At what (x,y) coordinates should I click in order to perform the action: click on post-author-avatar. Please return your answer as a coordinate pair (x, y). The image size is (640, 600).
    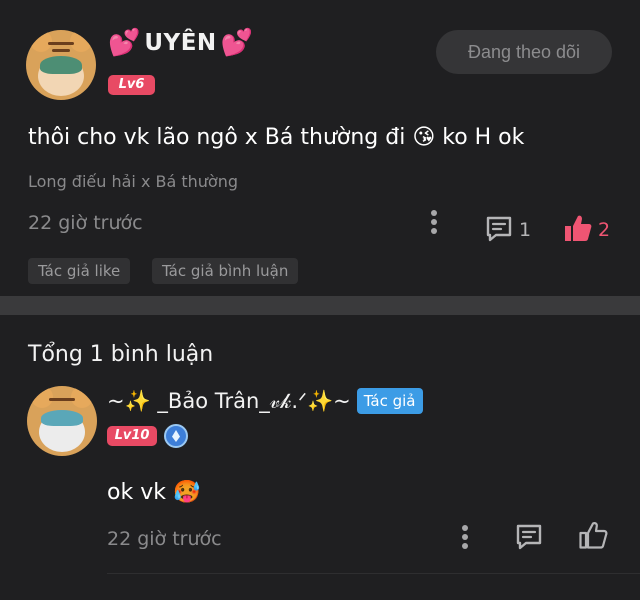
    Looking at the image, I should click on (61, 65).